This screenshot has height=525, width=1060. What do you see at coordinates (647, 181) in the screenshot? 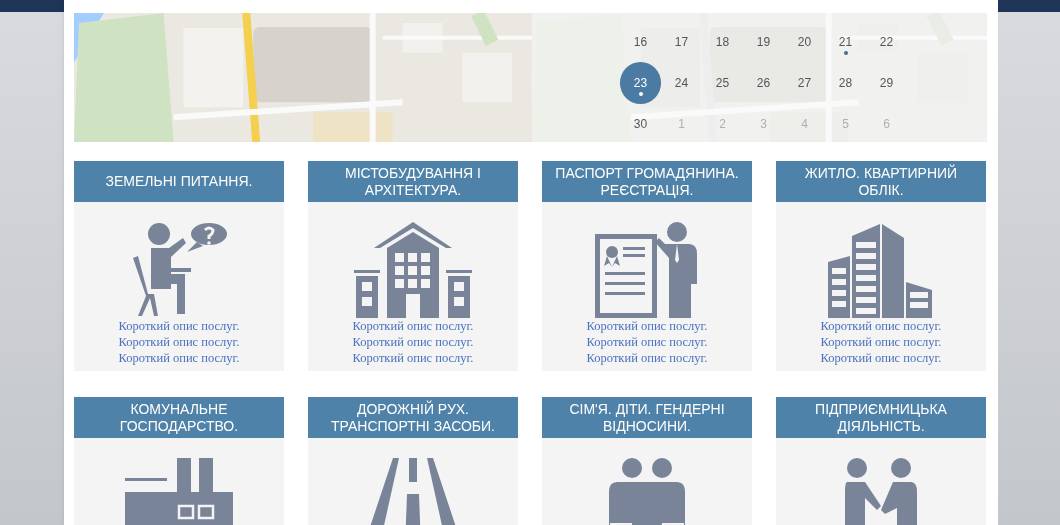
I see `service-title: ПАСПОРТ ГРОМАДЯНИНА. РЕЄСТРАЦІЯ.` at bounding box center [647, 181].